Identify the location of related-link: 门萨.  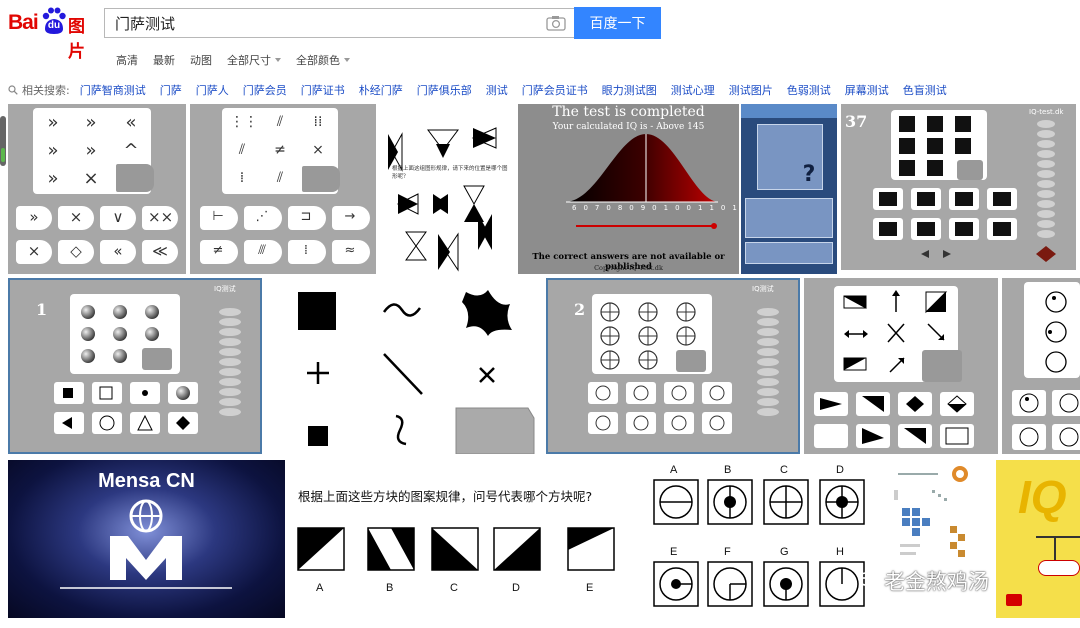
(171, 90).